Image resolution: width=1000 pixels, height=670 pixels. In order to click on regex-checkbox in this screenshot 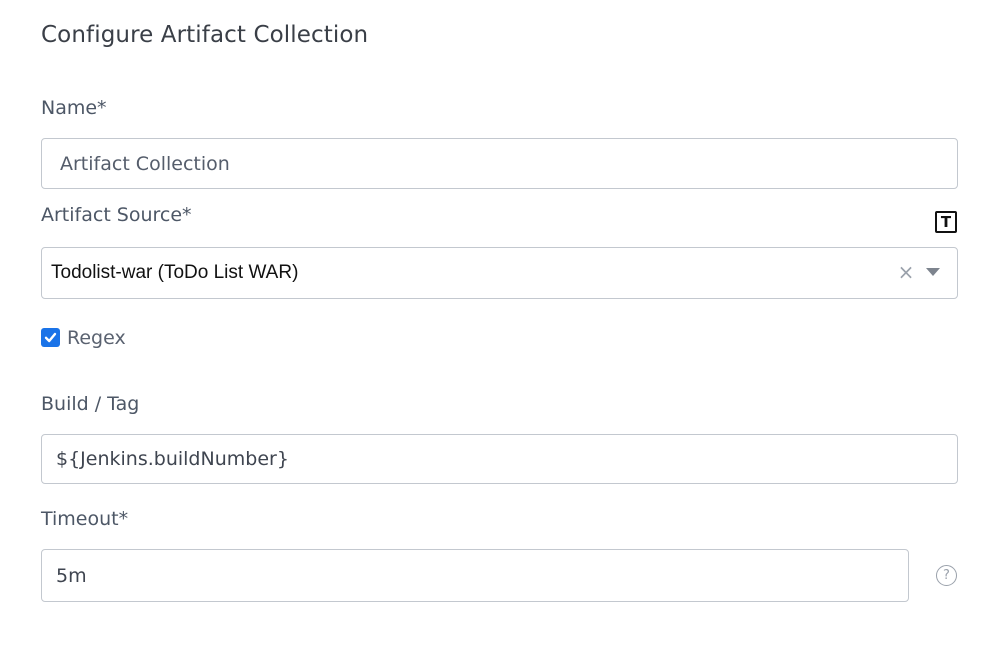, I will do `click(50, 337)`.